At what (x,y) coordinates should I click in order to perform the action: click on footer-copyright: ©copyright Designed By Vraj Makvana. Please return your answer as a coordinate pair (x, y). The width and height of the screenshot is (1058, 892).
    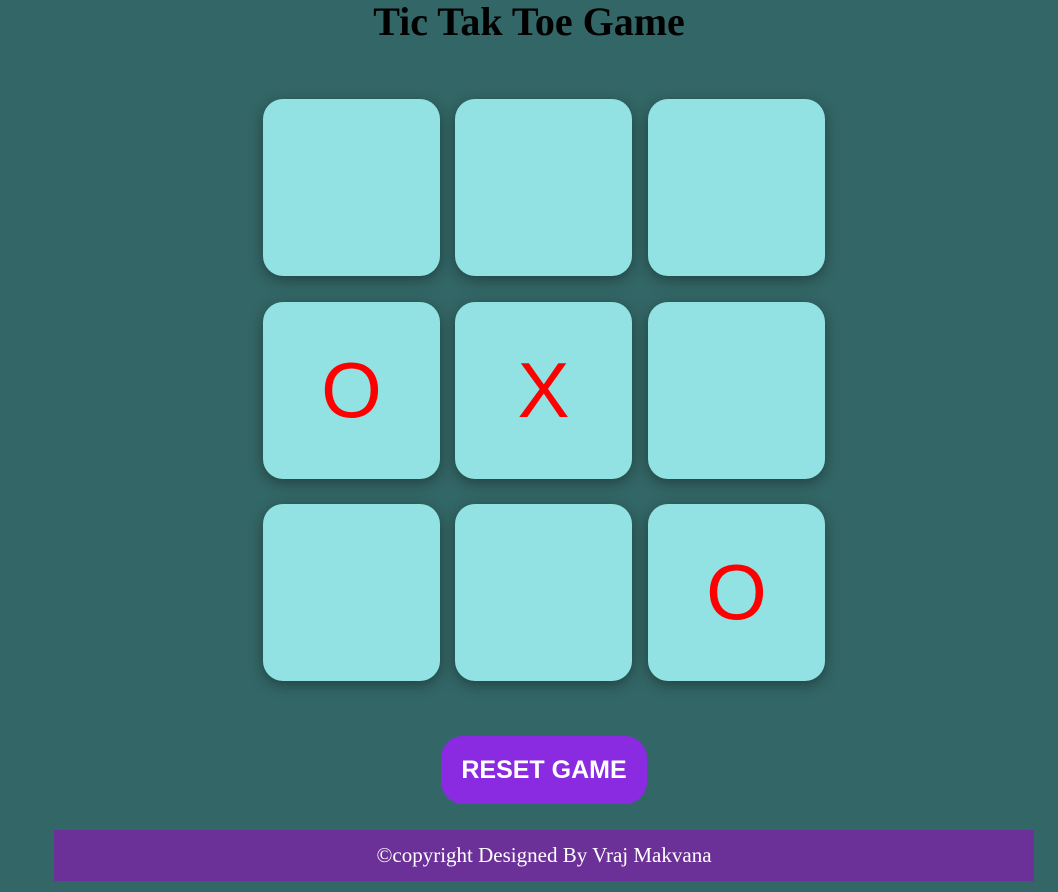
    Looking at the image, I should click on (544, 855).